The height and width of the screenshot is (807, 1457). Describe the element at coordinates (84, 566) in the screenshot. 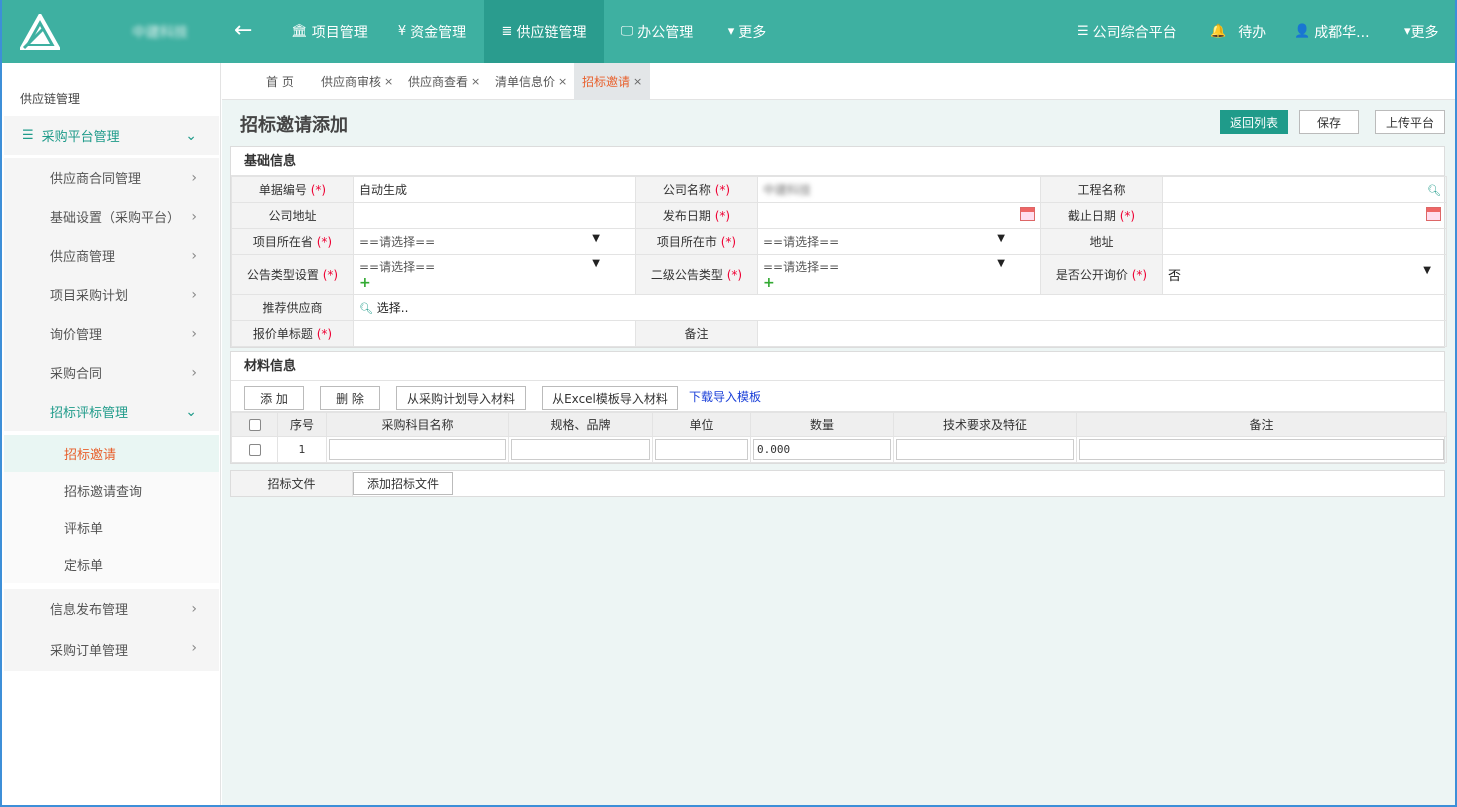

I see `sidebar-subitem-label: 定标单` at that location.